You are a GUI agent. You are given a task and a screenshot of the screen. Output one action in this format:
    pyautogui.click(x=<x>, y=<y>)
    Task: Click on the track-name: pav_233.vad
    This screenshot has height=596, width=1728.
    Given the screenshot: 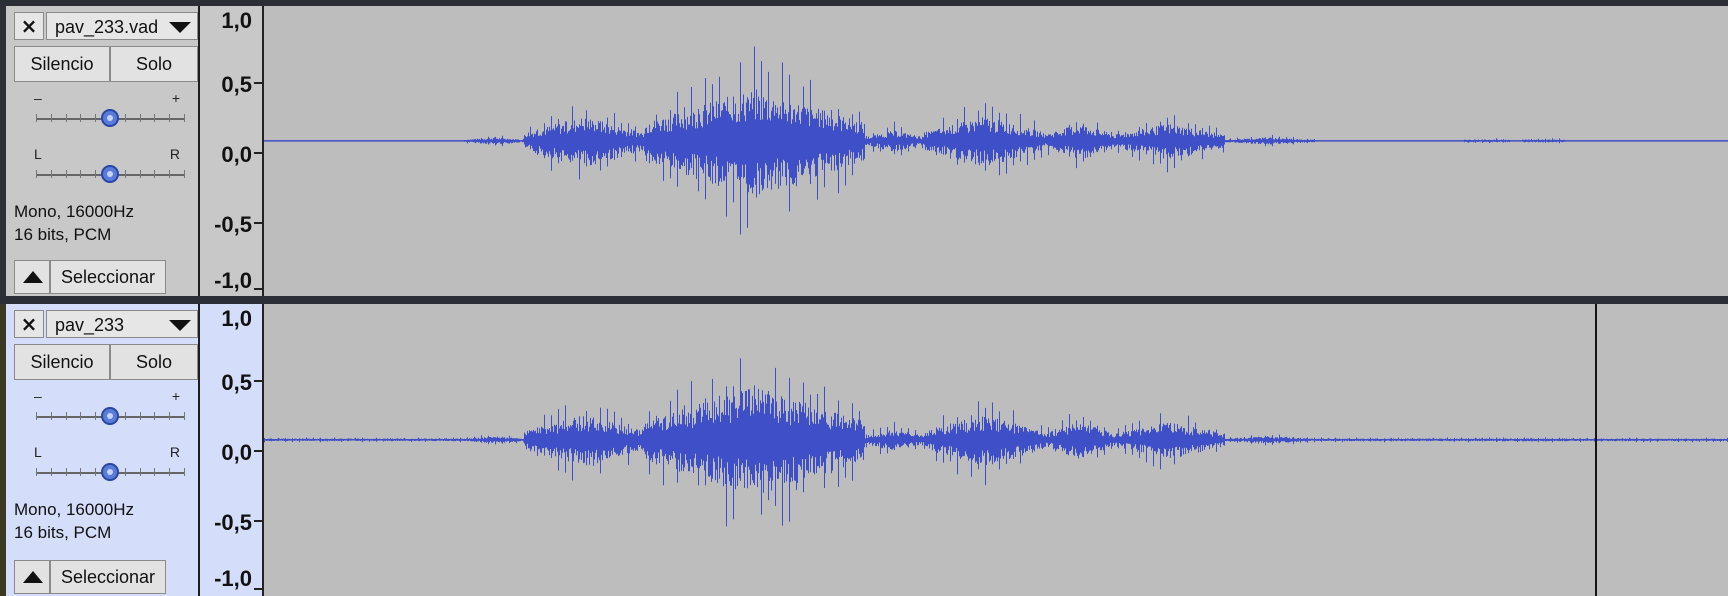 What is the action you would take?
    pyautogui.click(x=107, y=27)
    